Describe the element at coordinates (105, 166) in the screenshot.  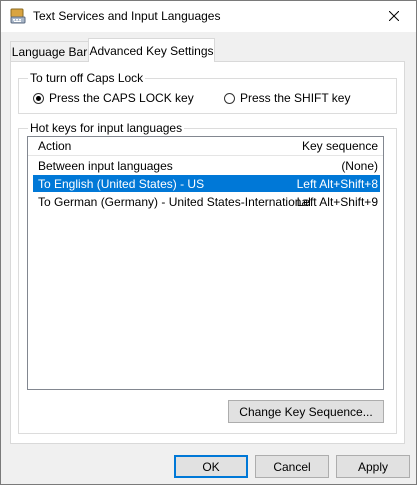
I see `row-action: Between input languages` at that location.